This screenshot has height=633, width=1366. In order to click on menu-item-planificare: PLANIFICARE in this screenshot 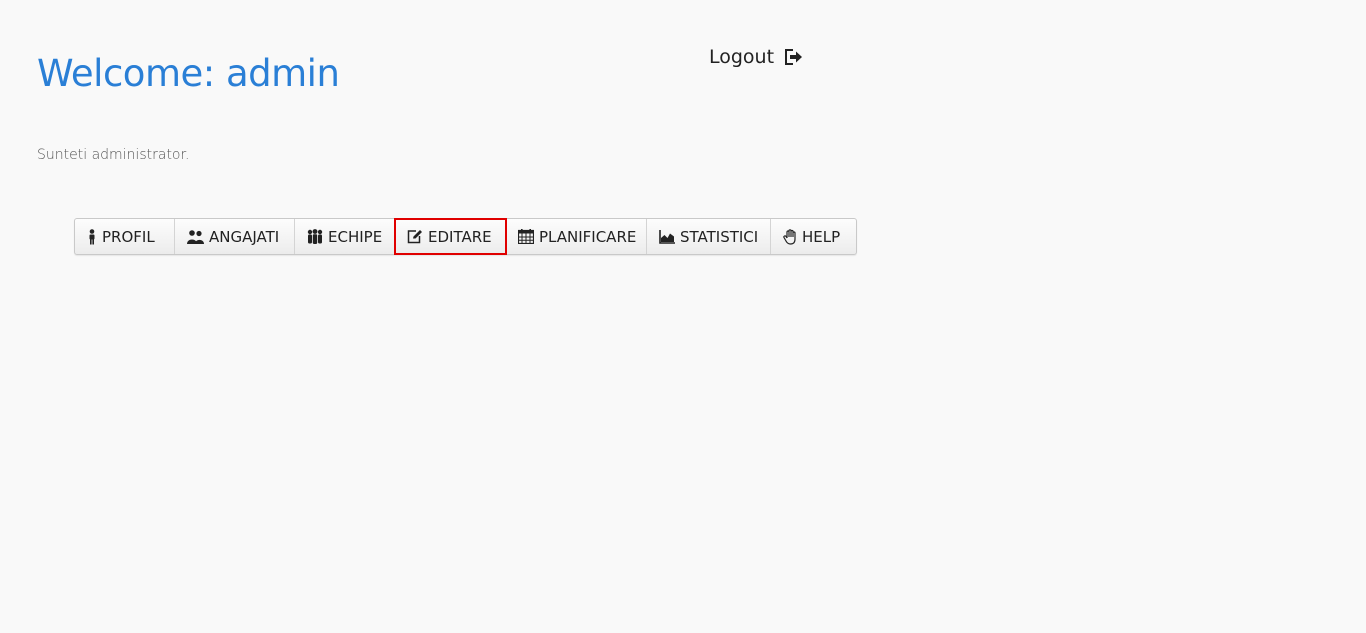, I will do `click(576, 236)`.